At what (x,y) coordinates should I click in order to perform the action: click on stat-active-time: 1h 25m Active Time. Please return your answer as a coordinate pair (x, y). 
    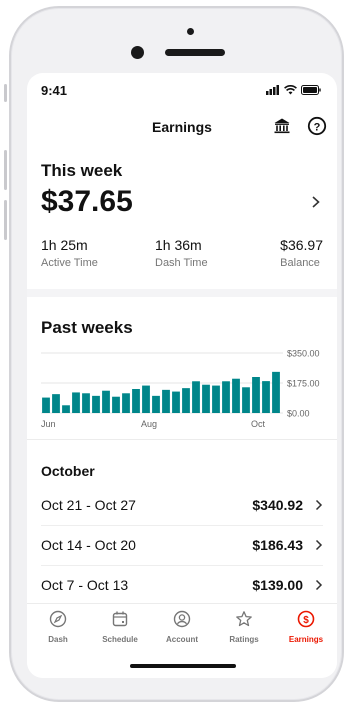
    Looking at the image, I should click on (98, 253).